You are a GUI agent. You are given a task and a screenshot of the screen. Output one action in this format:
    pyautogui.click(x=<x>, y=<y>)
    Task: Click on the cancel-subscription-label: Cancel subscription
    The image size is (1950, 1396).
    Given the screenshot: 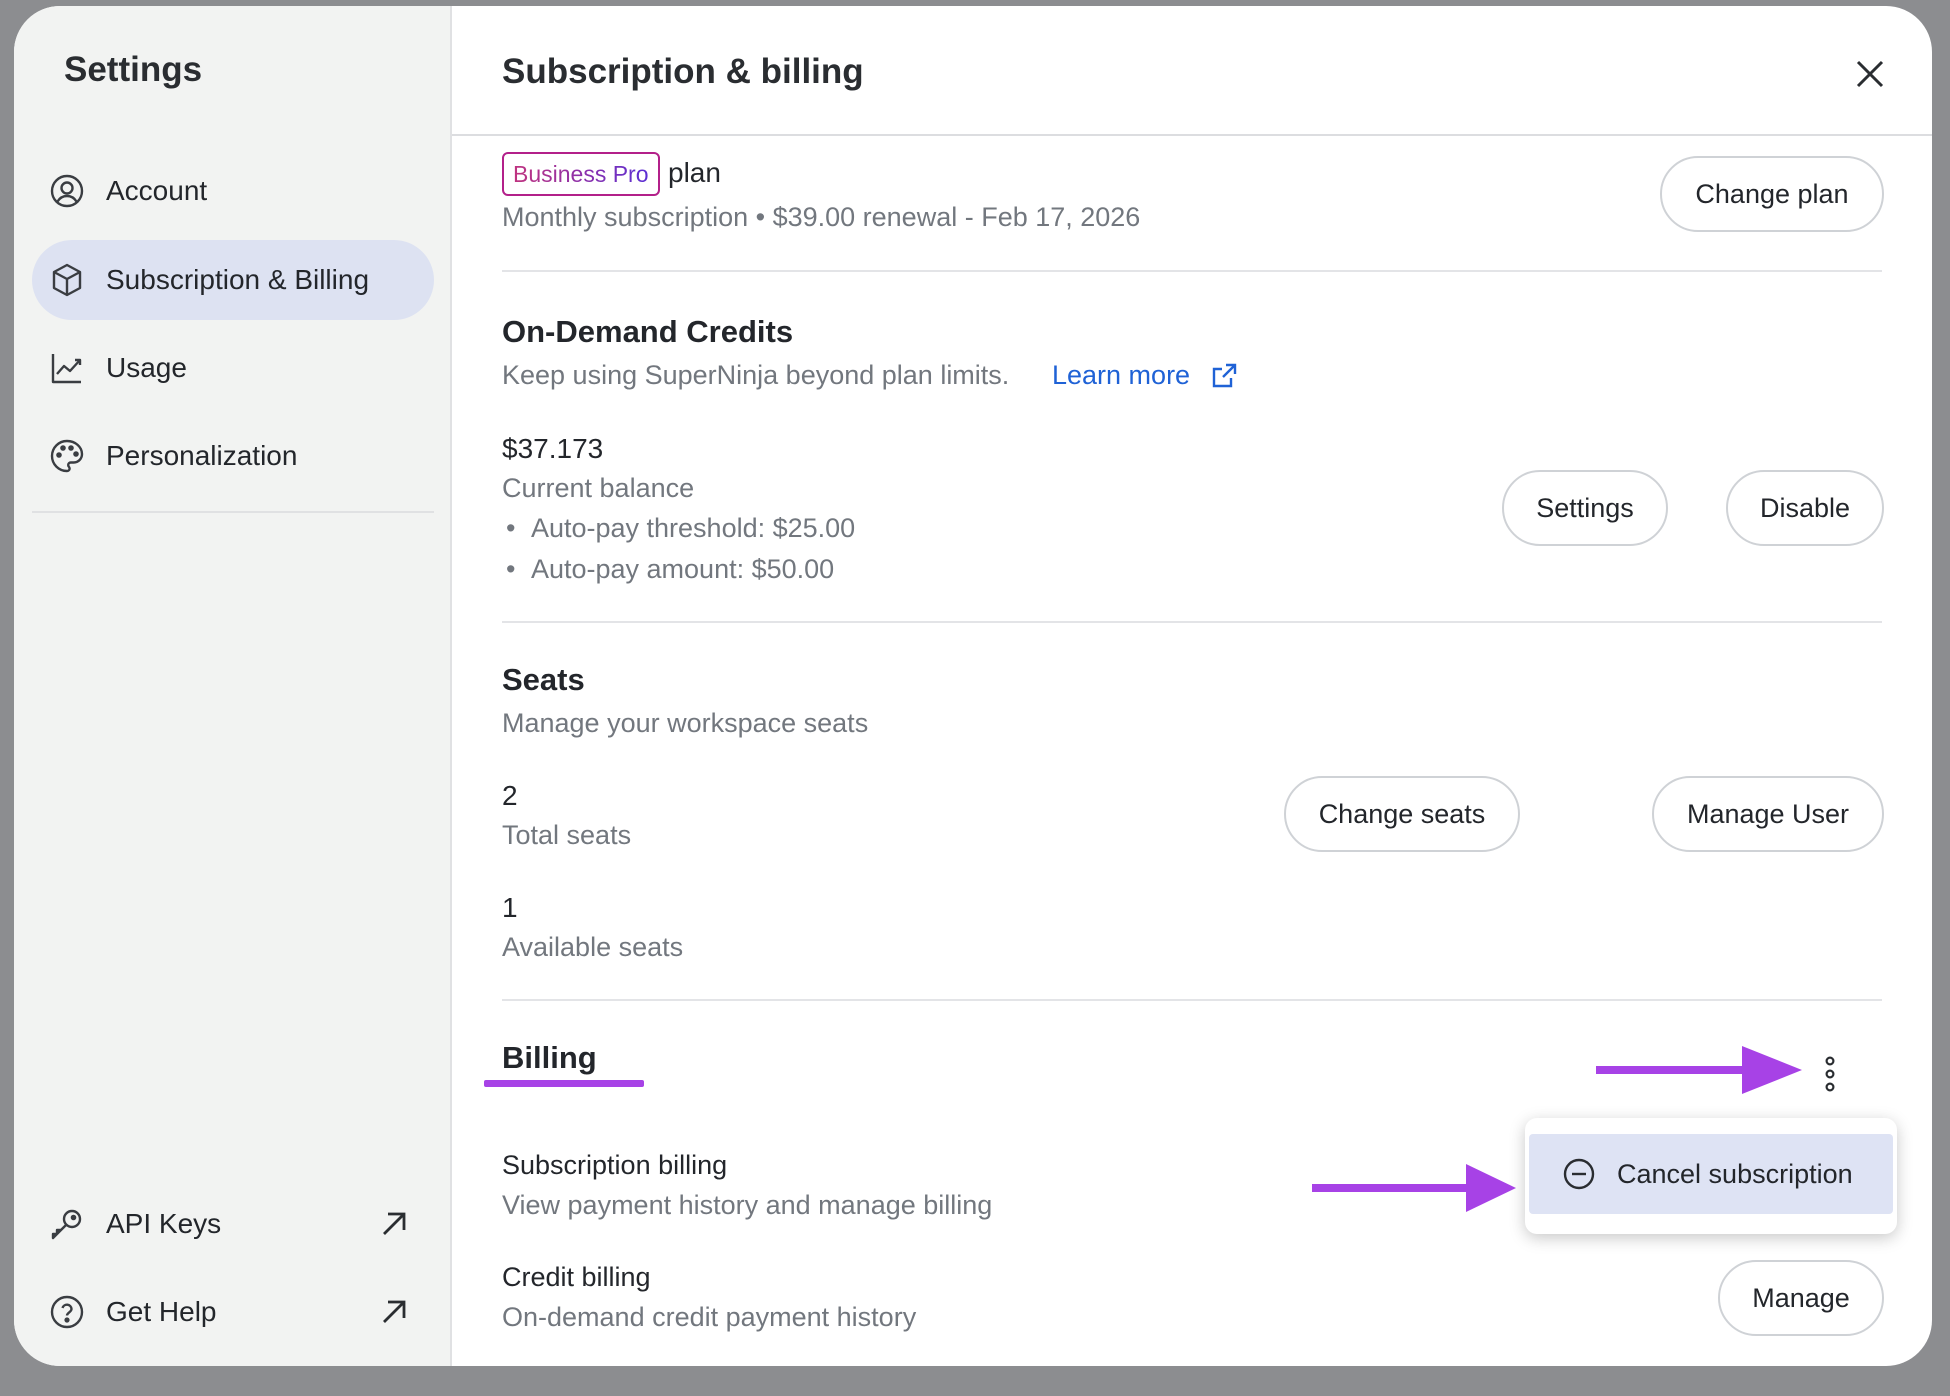 What is the action you would take?
    pyautogui.click(x=1735, y=1173)
    